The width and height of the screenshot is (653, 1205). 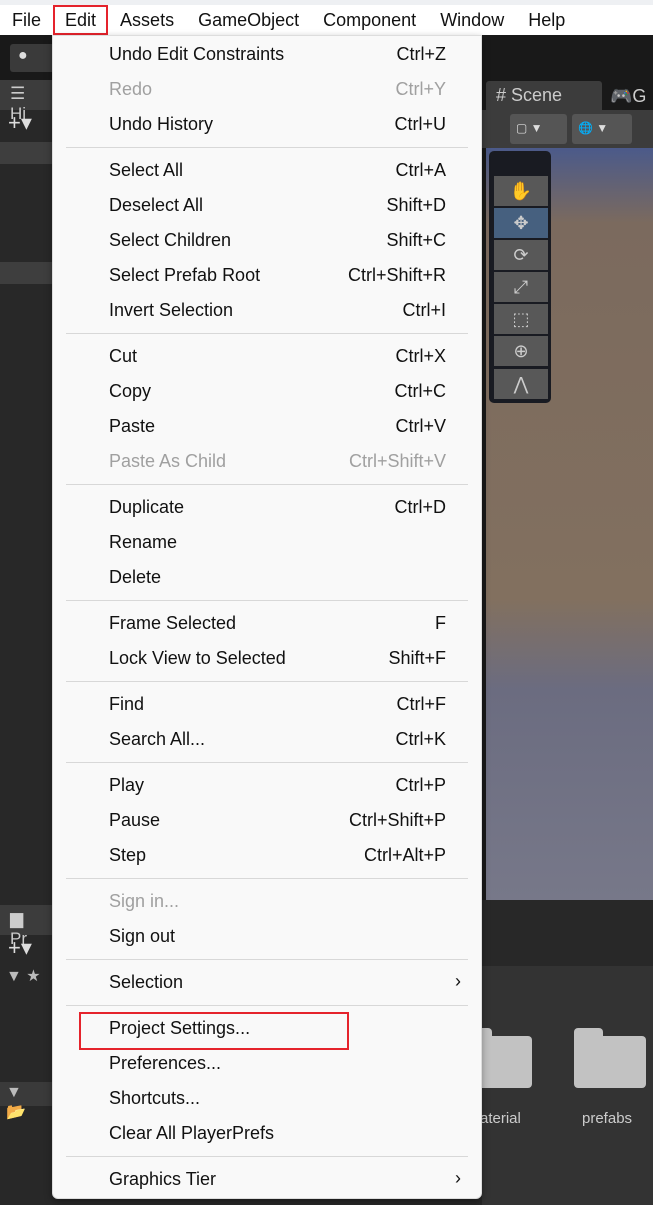 I want to click on menu-item-label: Rename, so click(x=143, y=542).